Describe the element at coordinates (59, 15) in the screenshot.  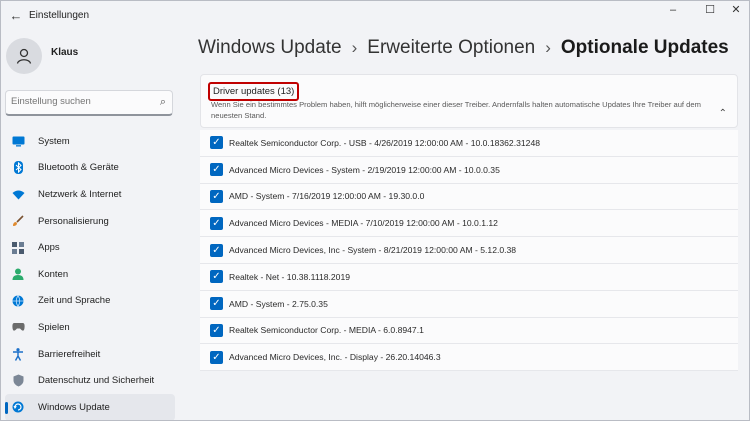
I see `app-title: Einstellungen` at that location.